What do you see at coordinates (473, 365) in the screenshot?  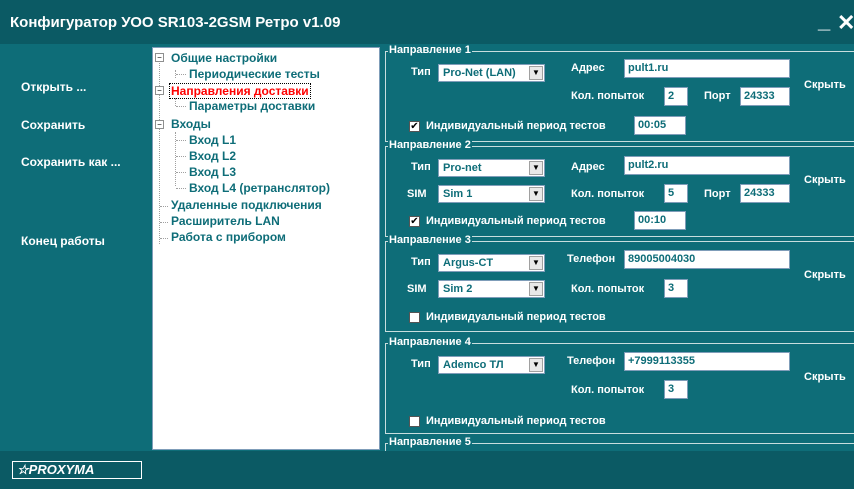 I see `type-value: Ademco ТЛ` at bounding box center [473, 365].